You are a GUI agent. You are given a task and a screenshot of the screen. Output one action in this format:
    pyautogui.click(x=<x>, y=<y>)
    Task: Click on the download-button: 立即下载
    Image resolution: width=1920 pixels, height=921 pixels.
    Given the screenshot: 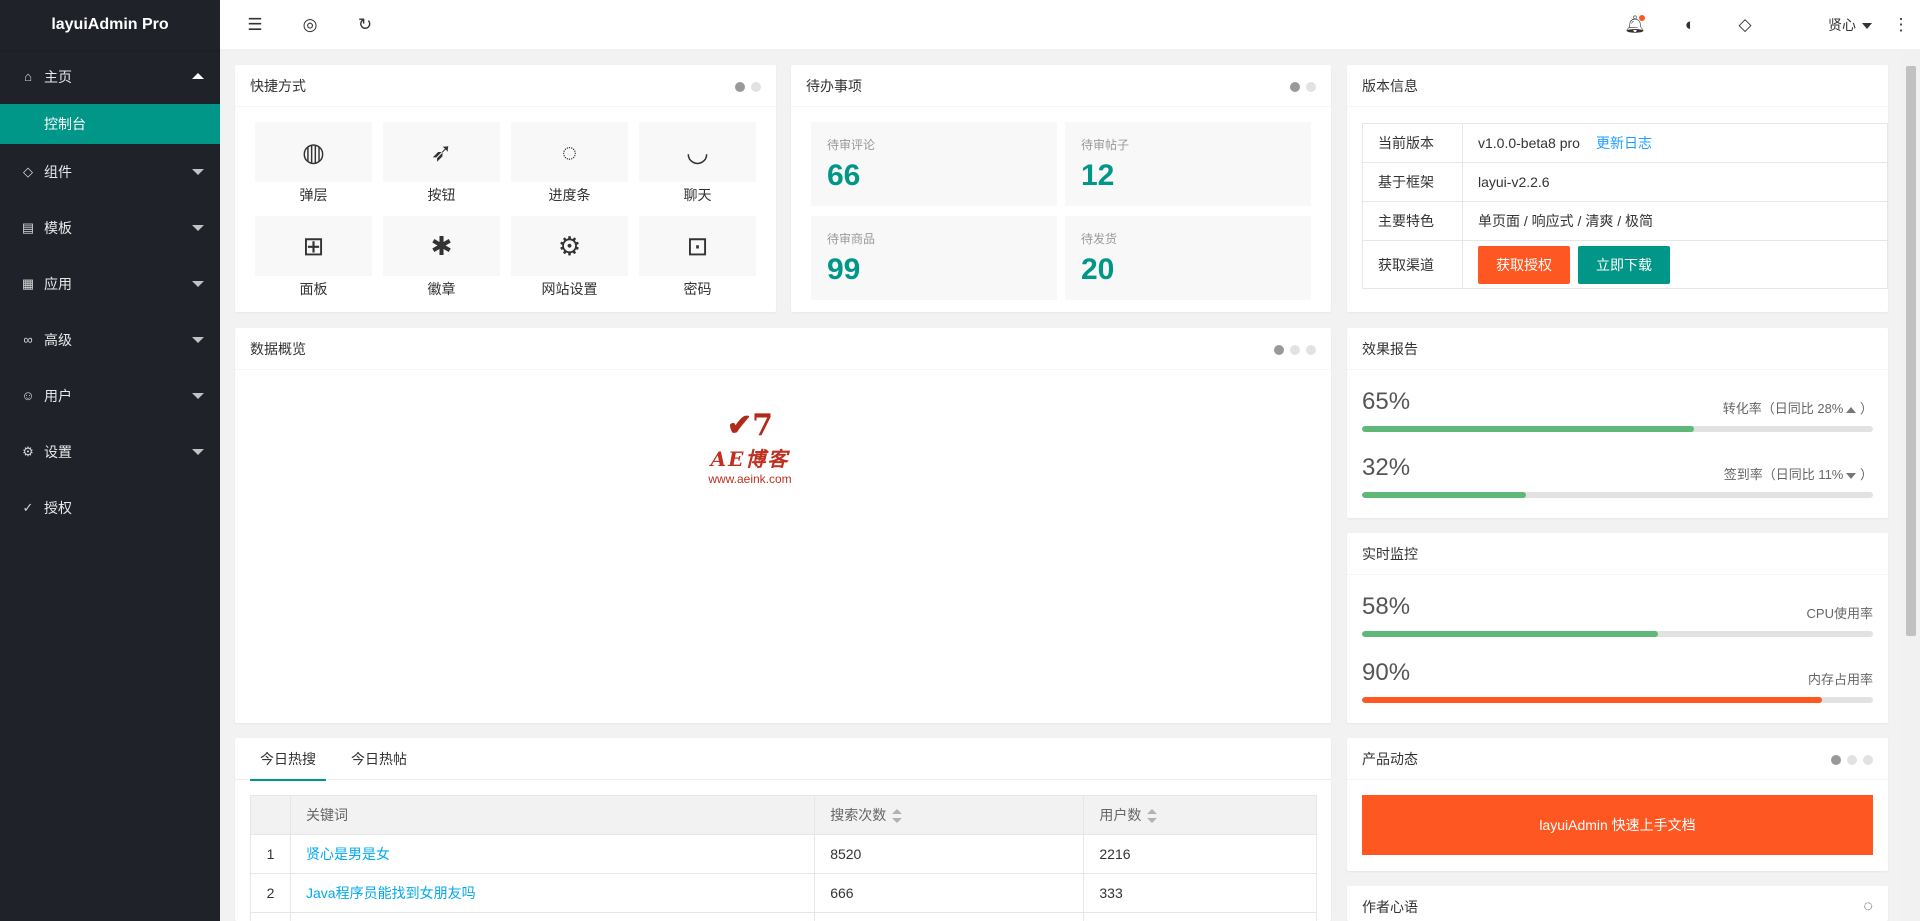 What is the action you would take?
    pyautogui.click(x=1624, y=264)
    